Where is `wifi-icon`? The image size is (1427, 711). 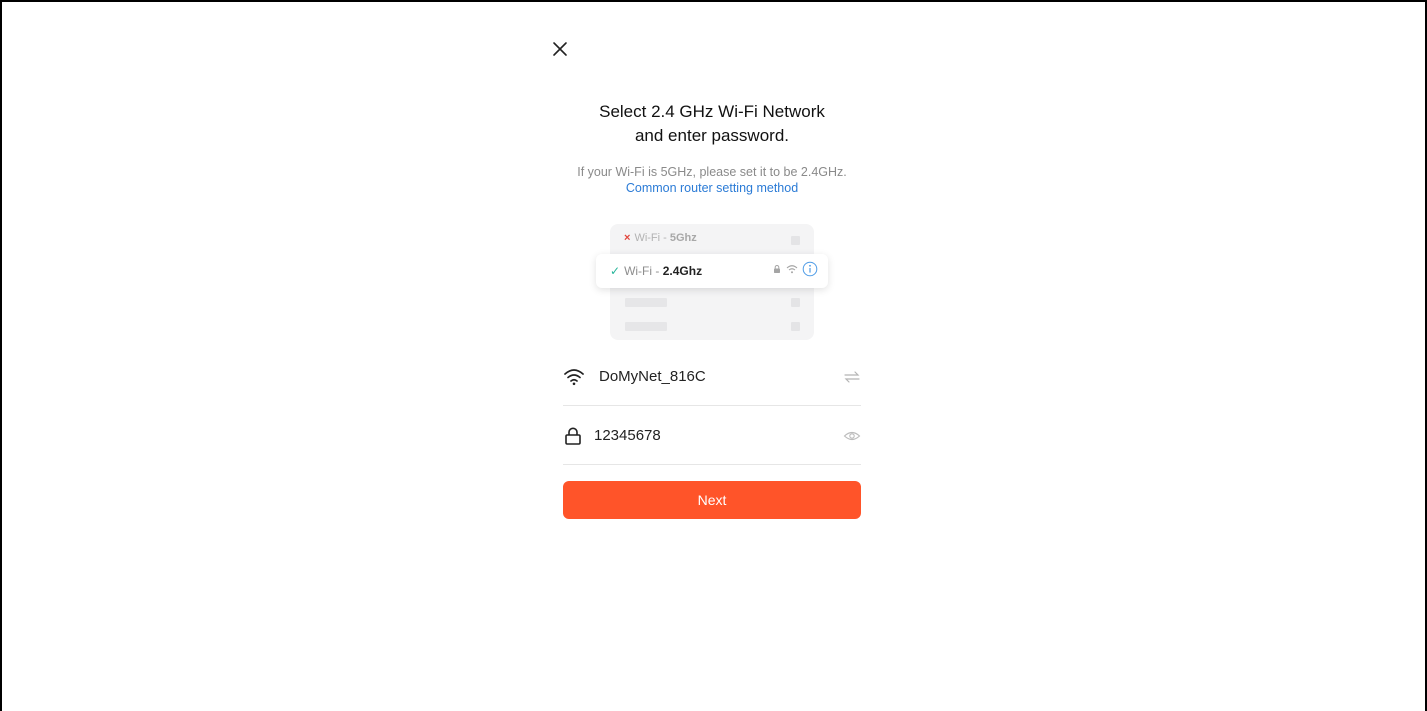 wifi-icon is located at coordinates (573, 377).